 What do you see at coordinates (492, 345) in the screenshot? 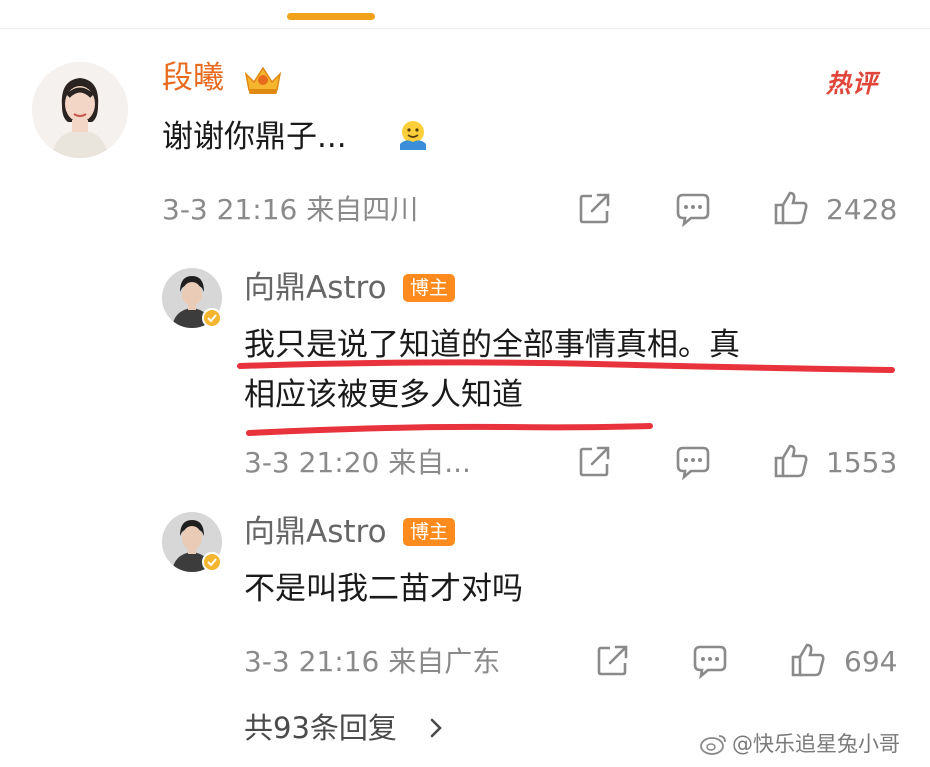
I see `reply-text-line: 我只是说了知道的全部事情真相。真` at bounding box center [492, 345].